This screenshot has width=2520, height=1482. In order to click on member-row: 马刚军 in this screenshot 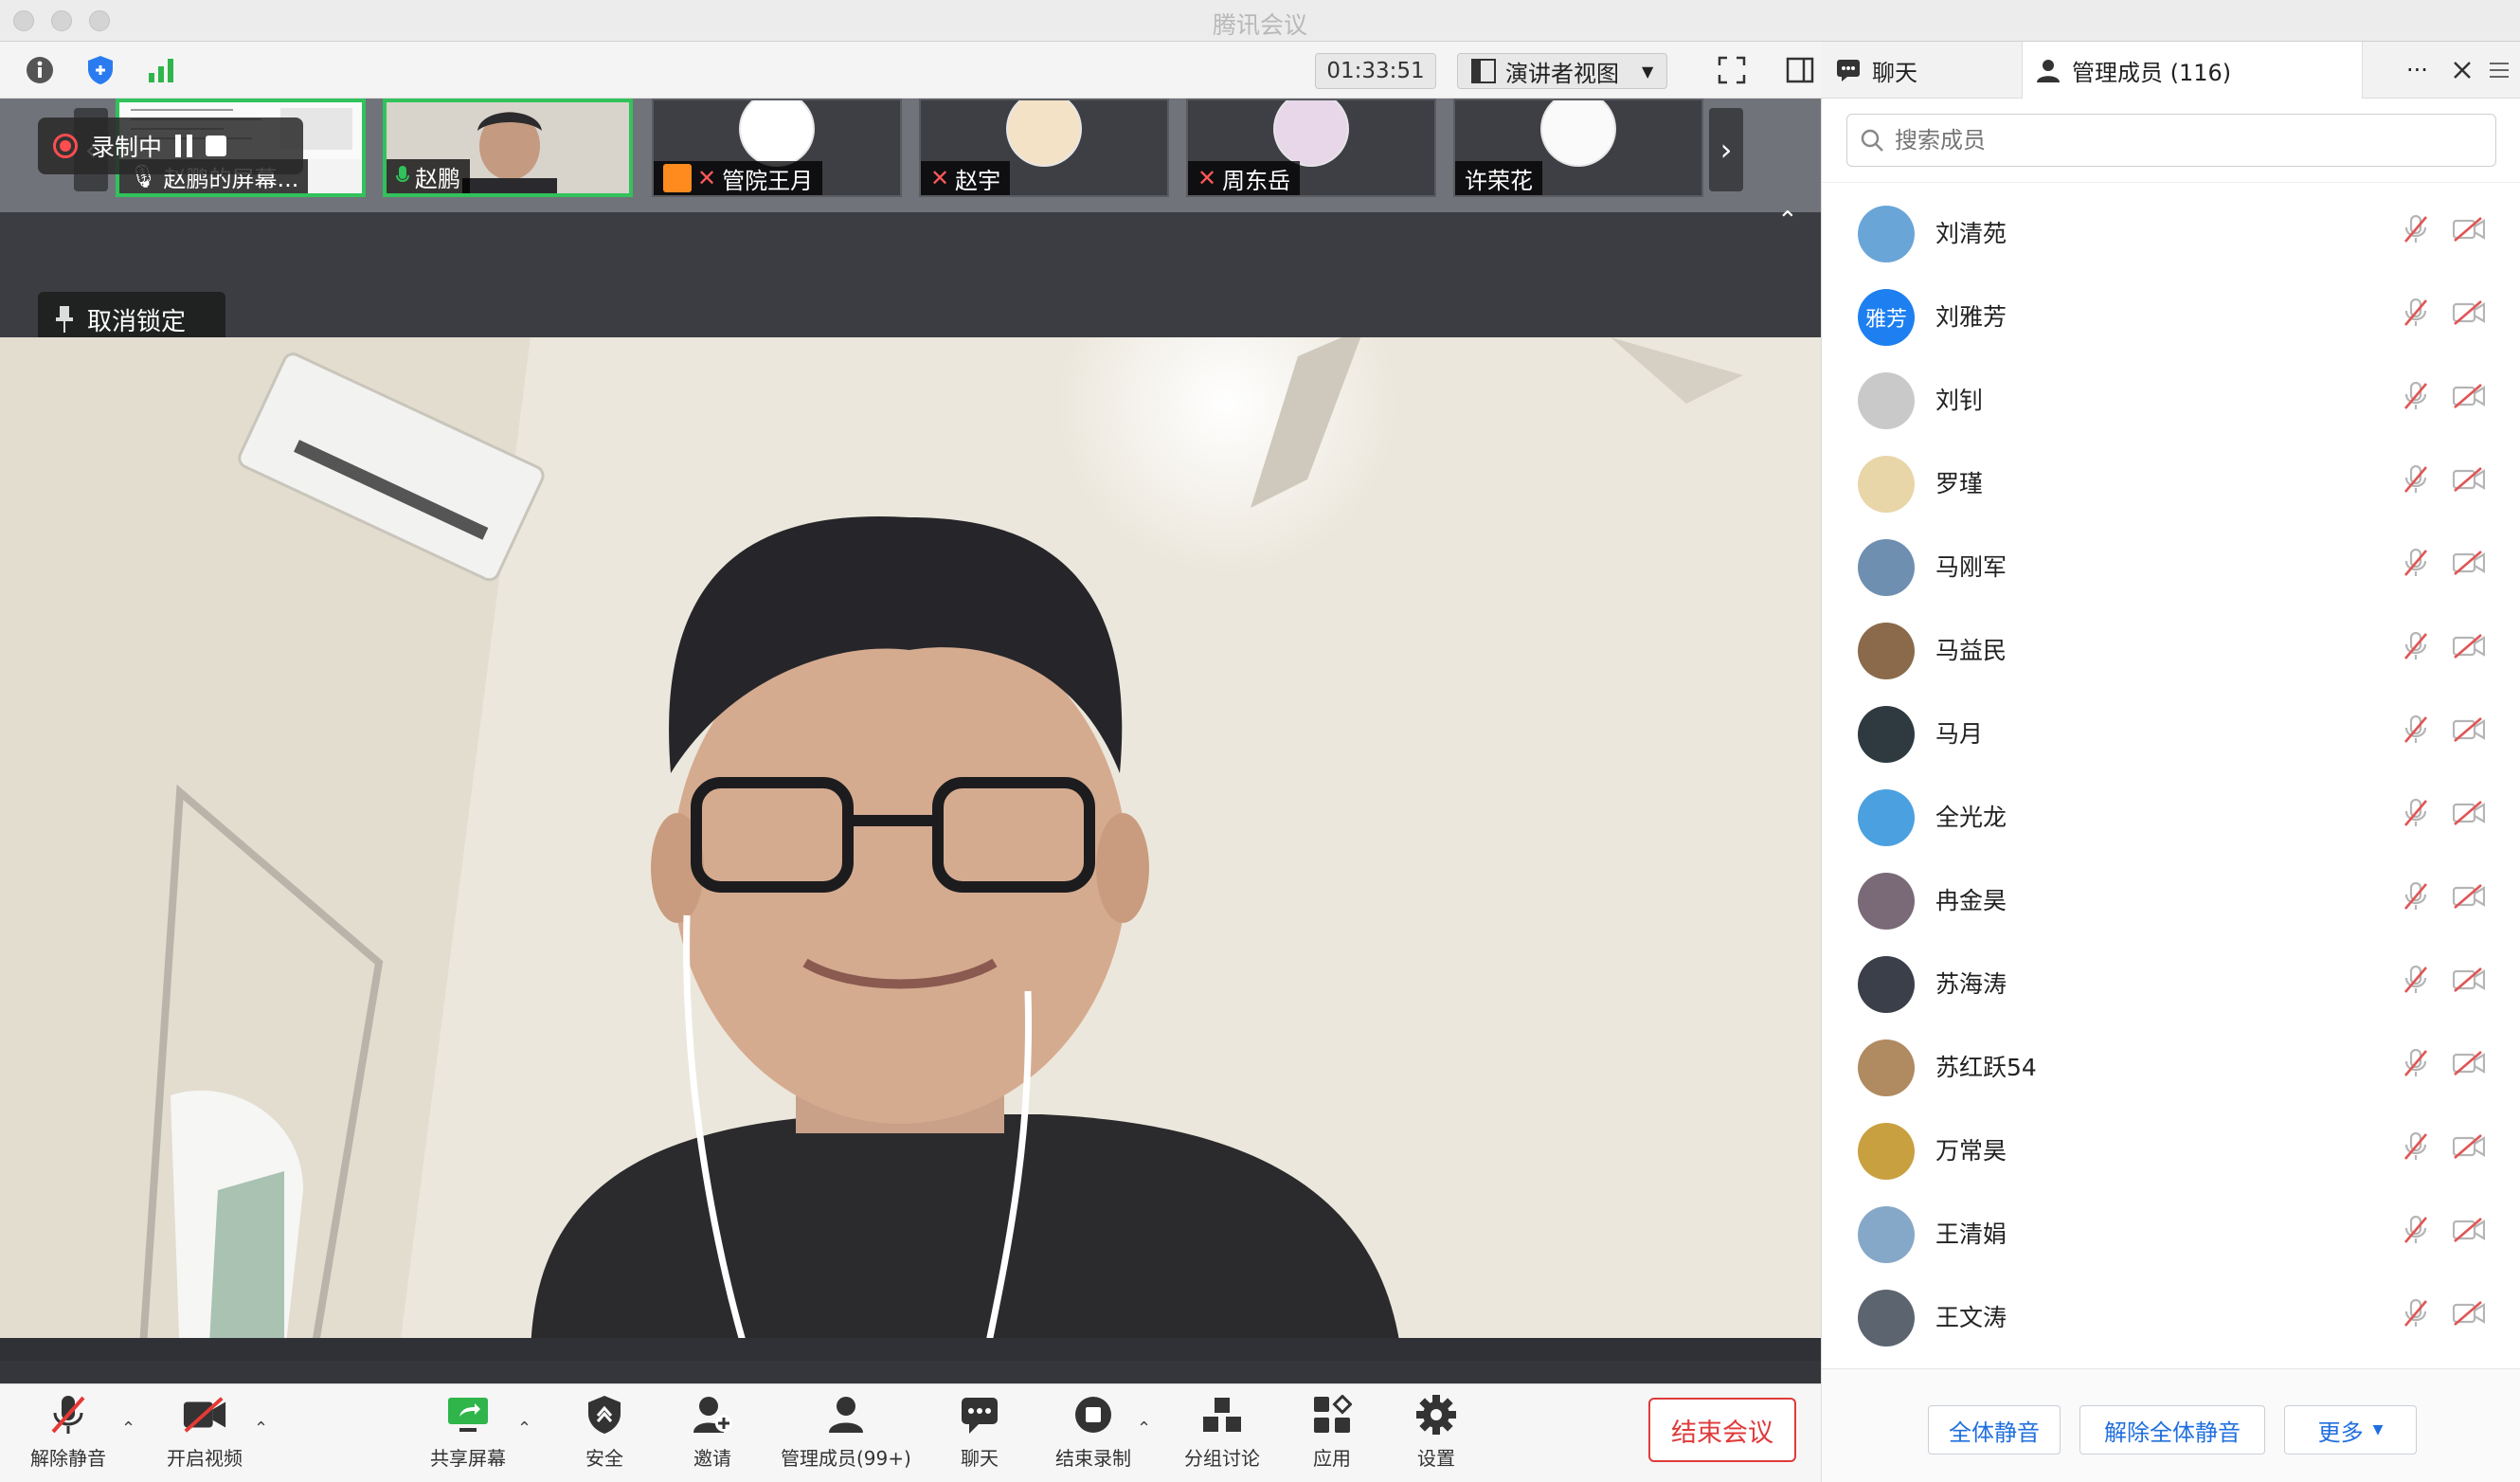, I will do `click(2171, 565)`.